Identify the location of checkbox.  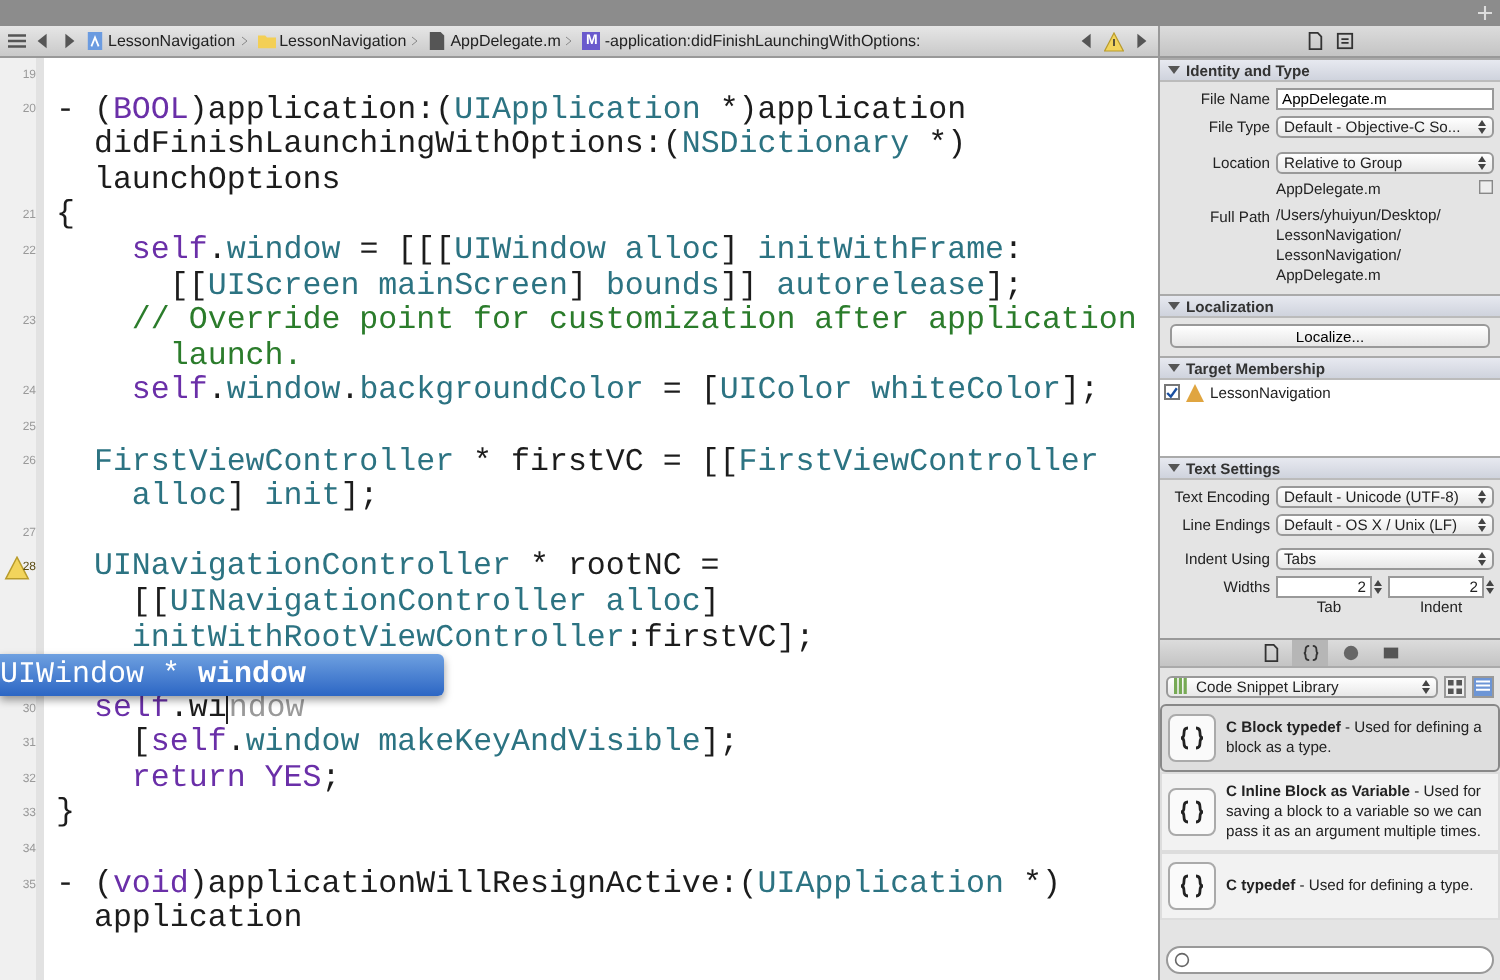
(1172, 392).